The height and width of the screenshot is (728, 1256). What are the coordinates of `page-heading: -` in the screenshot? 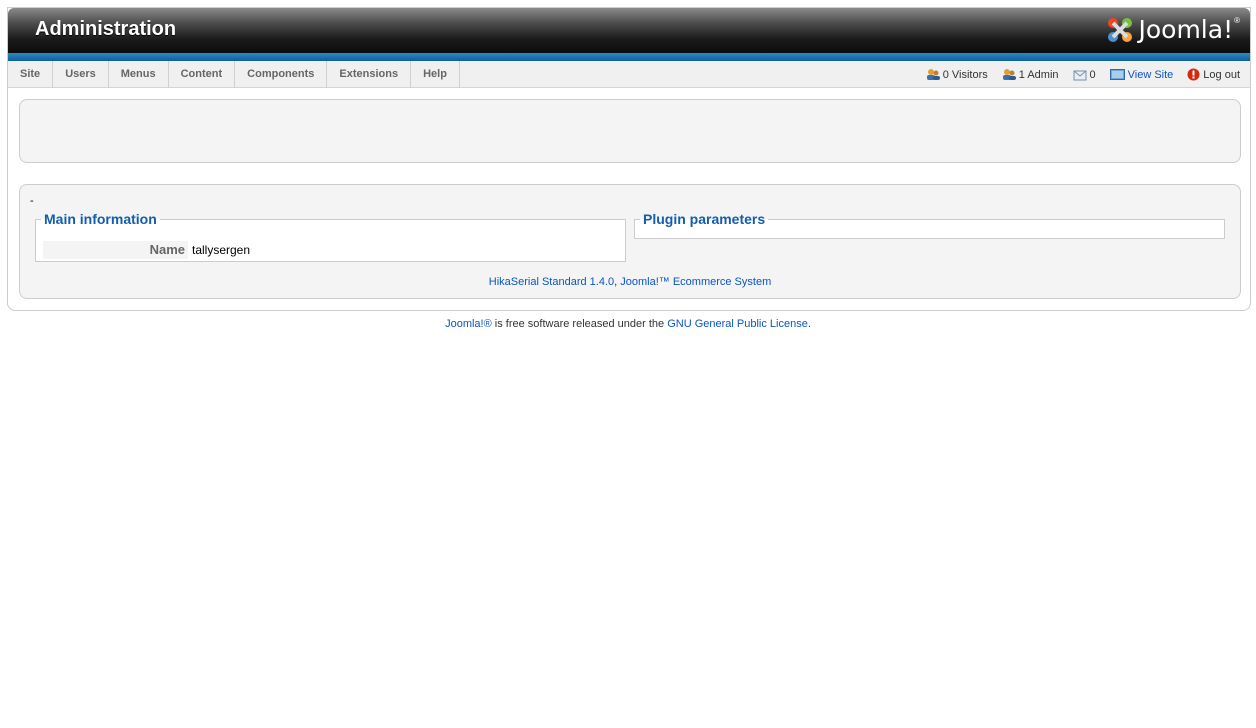 It's located at (32, 201).